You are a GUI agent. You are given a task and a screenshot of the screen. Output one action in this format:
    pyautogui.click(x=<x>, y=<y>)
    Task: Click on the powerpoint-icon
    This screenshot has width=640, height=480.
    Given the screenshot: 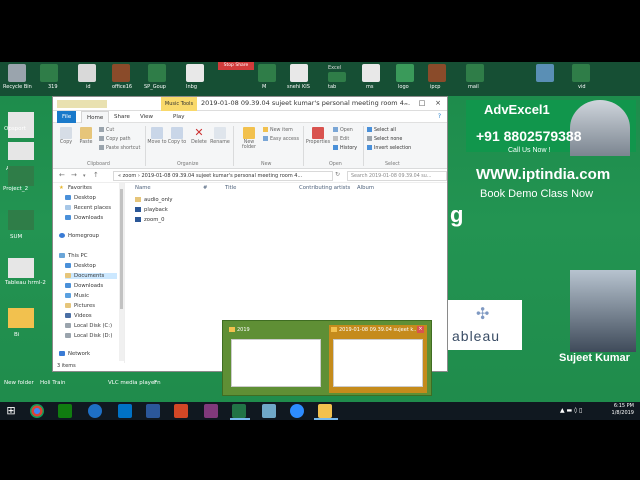 What is the action you would take?
    pyautogui.click(x=181, y=411)
    